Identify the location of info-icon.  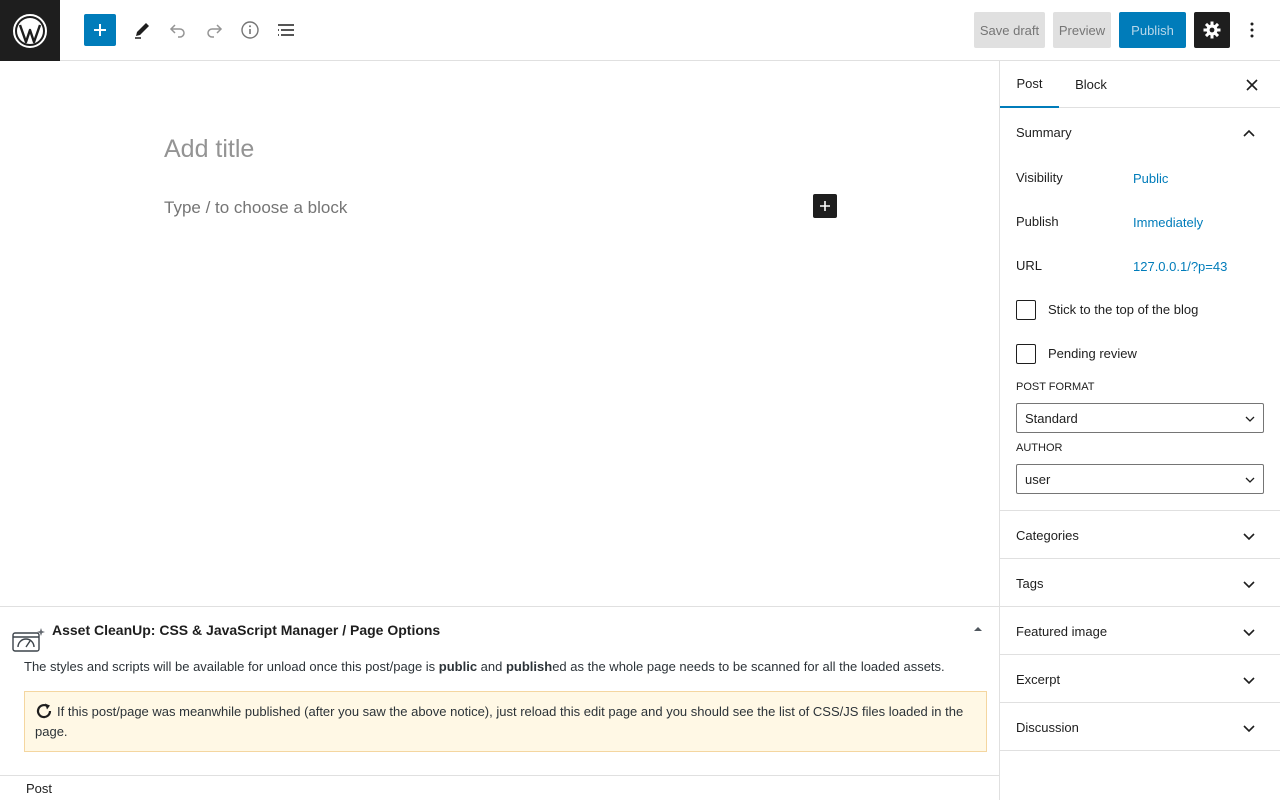
(250, 30).